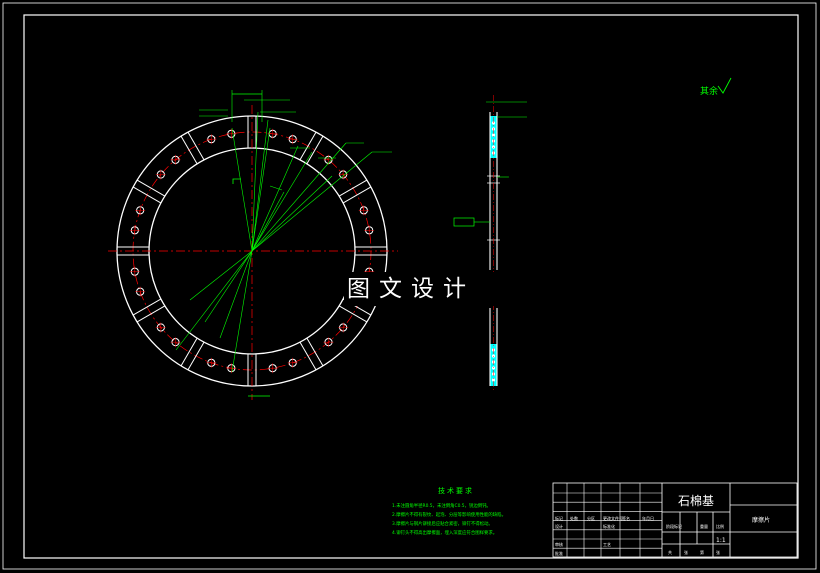 The image size is (820, 573). Describe the element at coordinates (442, 523) in the screenshot. I see `tech-requirement-item: 3.摩擦片与钢片铆接后应贴合紧密，铆钉不得松动。` at that location.